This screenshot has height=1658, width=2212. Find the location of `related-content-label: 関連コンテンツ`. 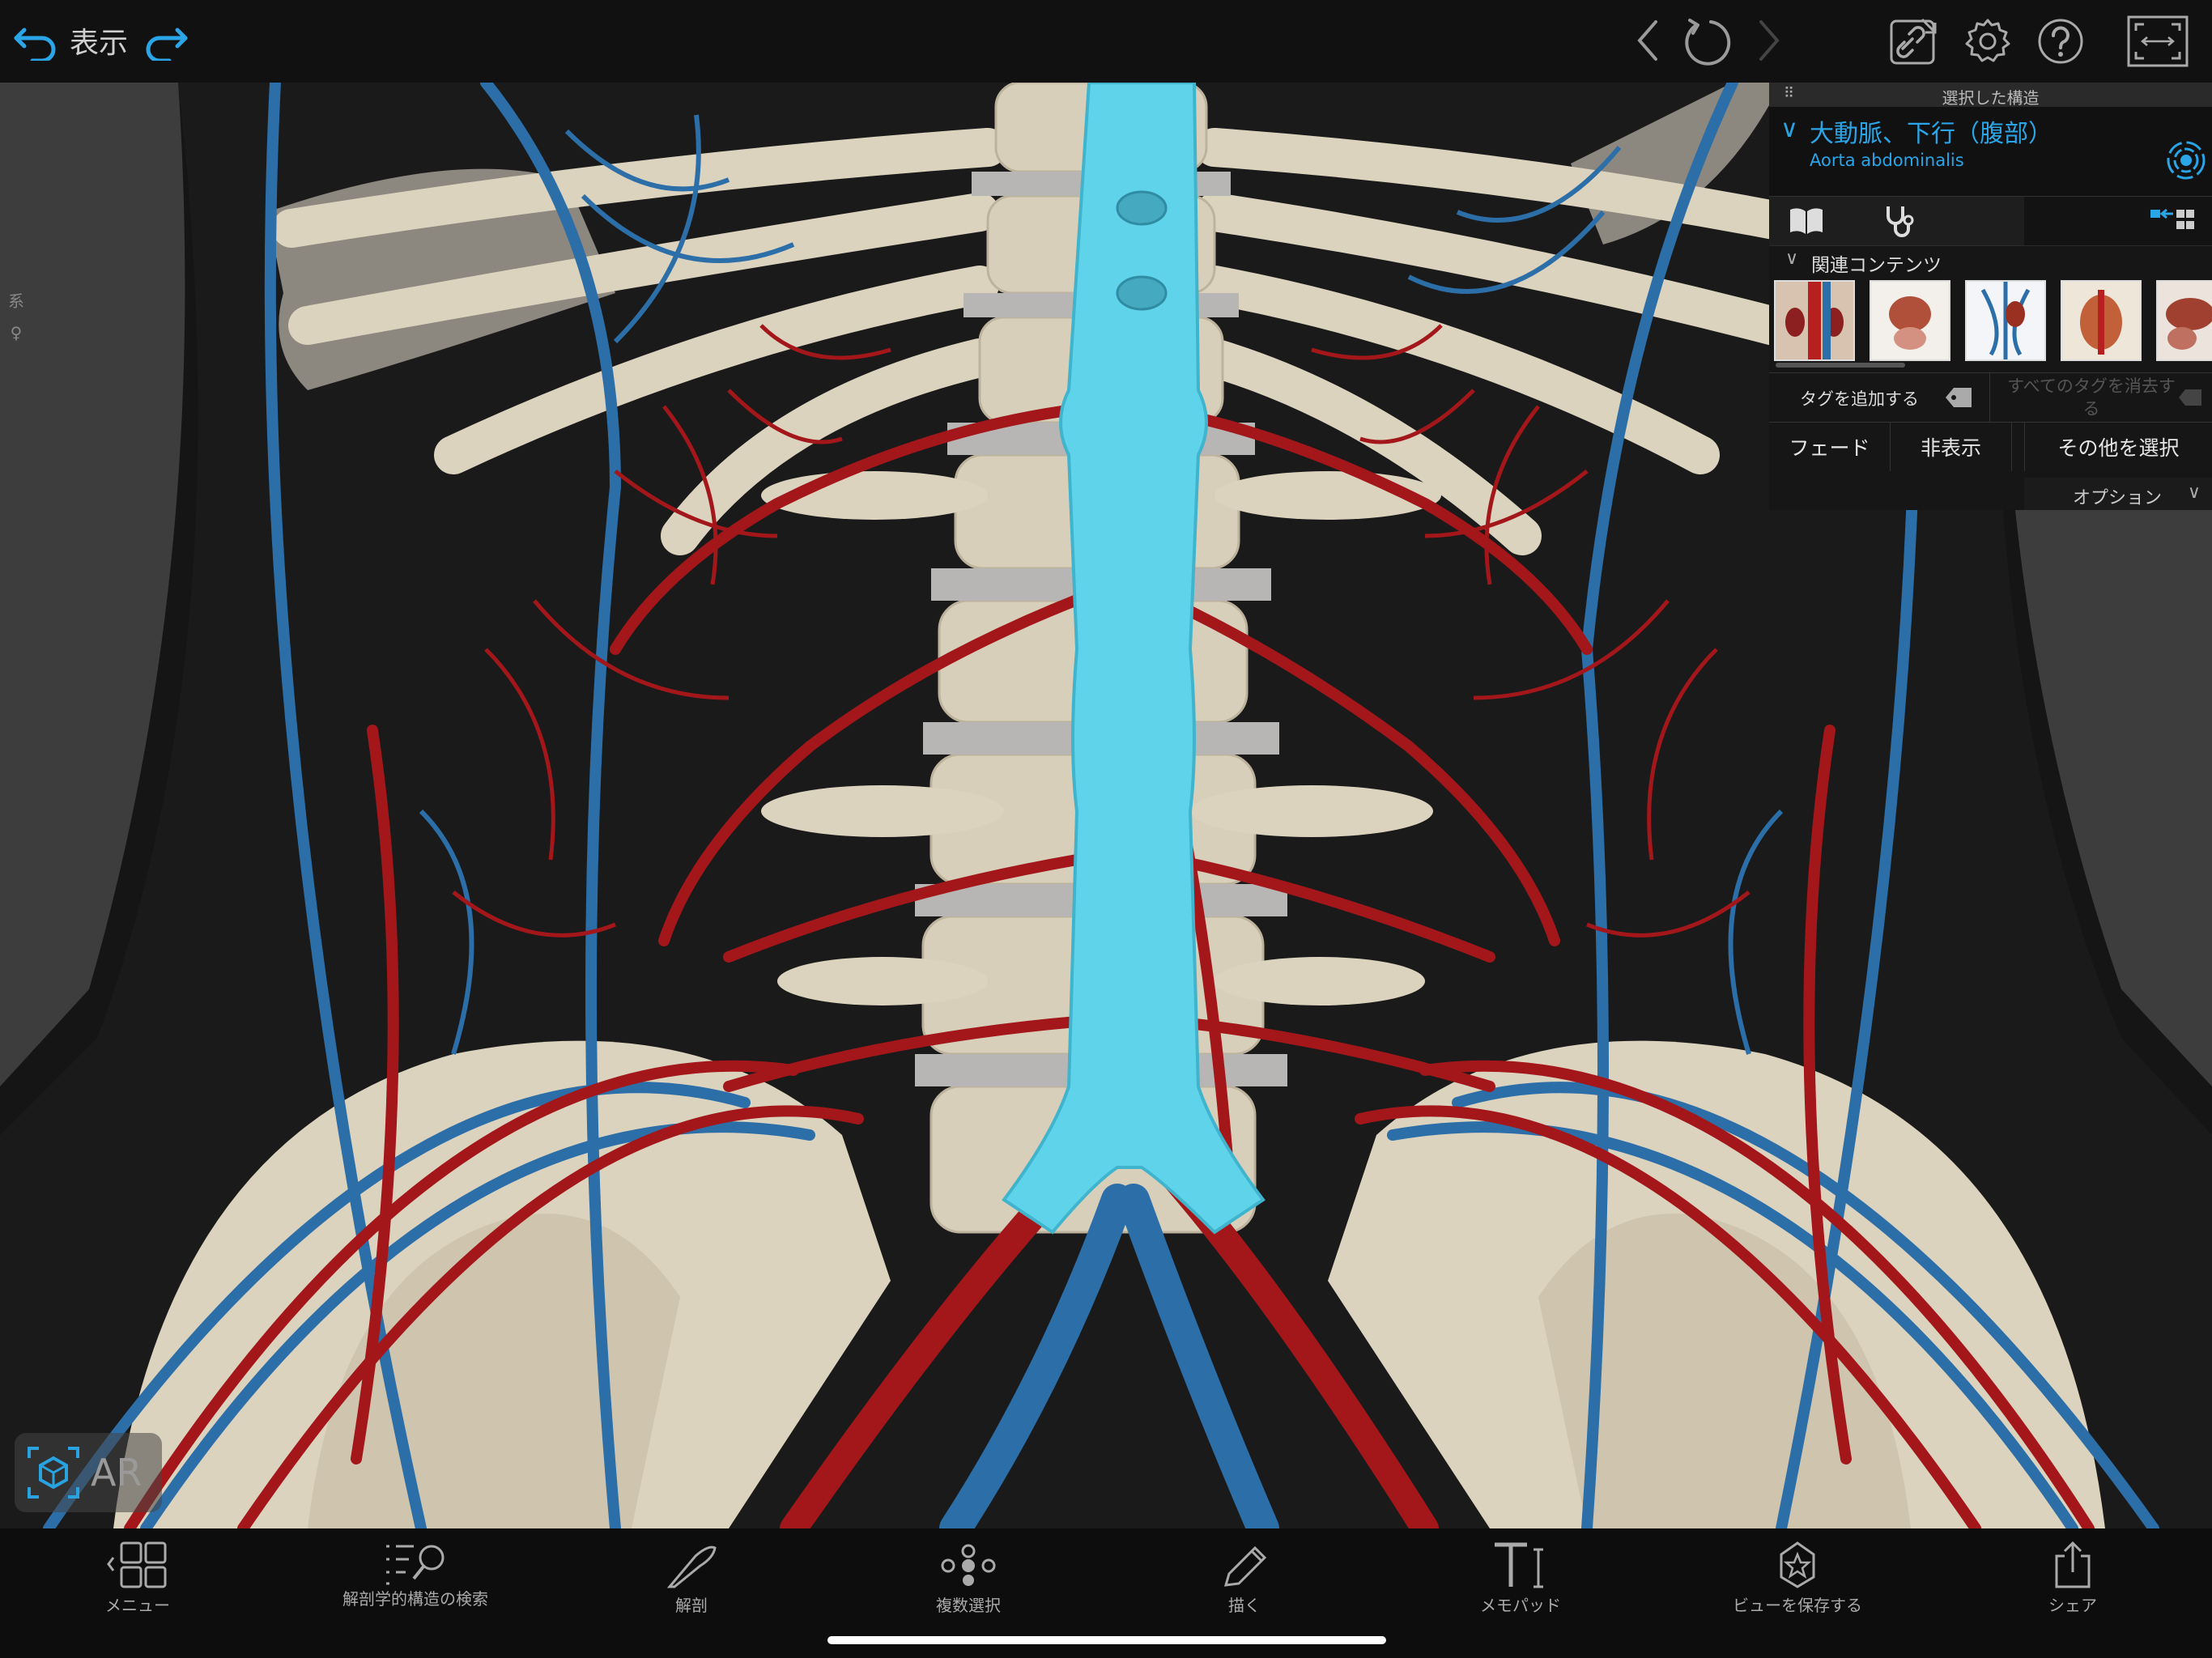

related-content-label: 関連コンテンツ is located at coordinates (1877, 265).